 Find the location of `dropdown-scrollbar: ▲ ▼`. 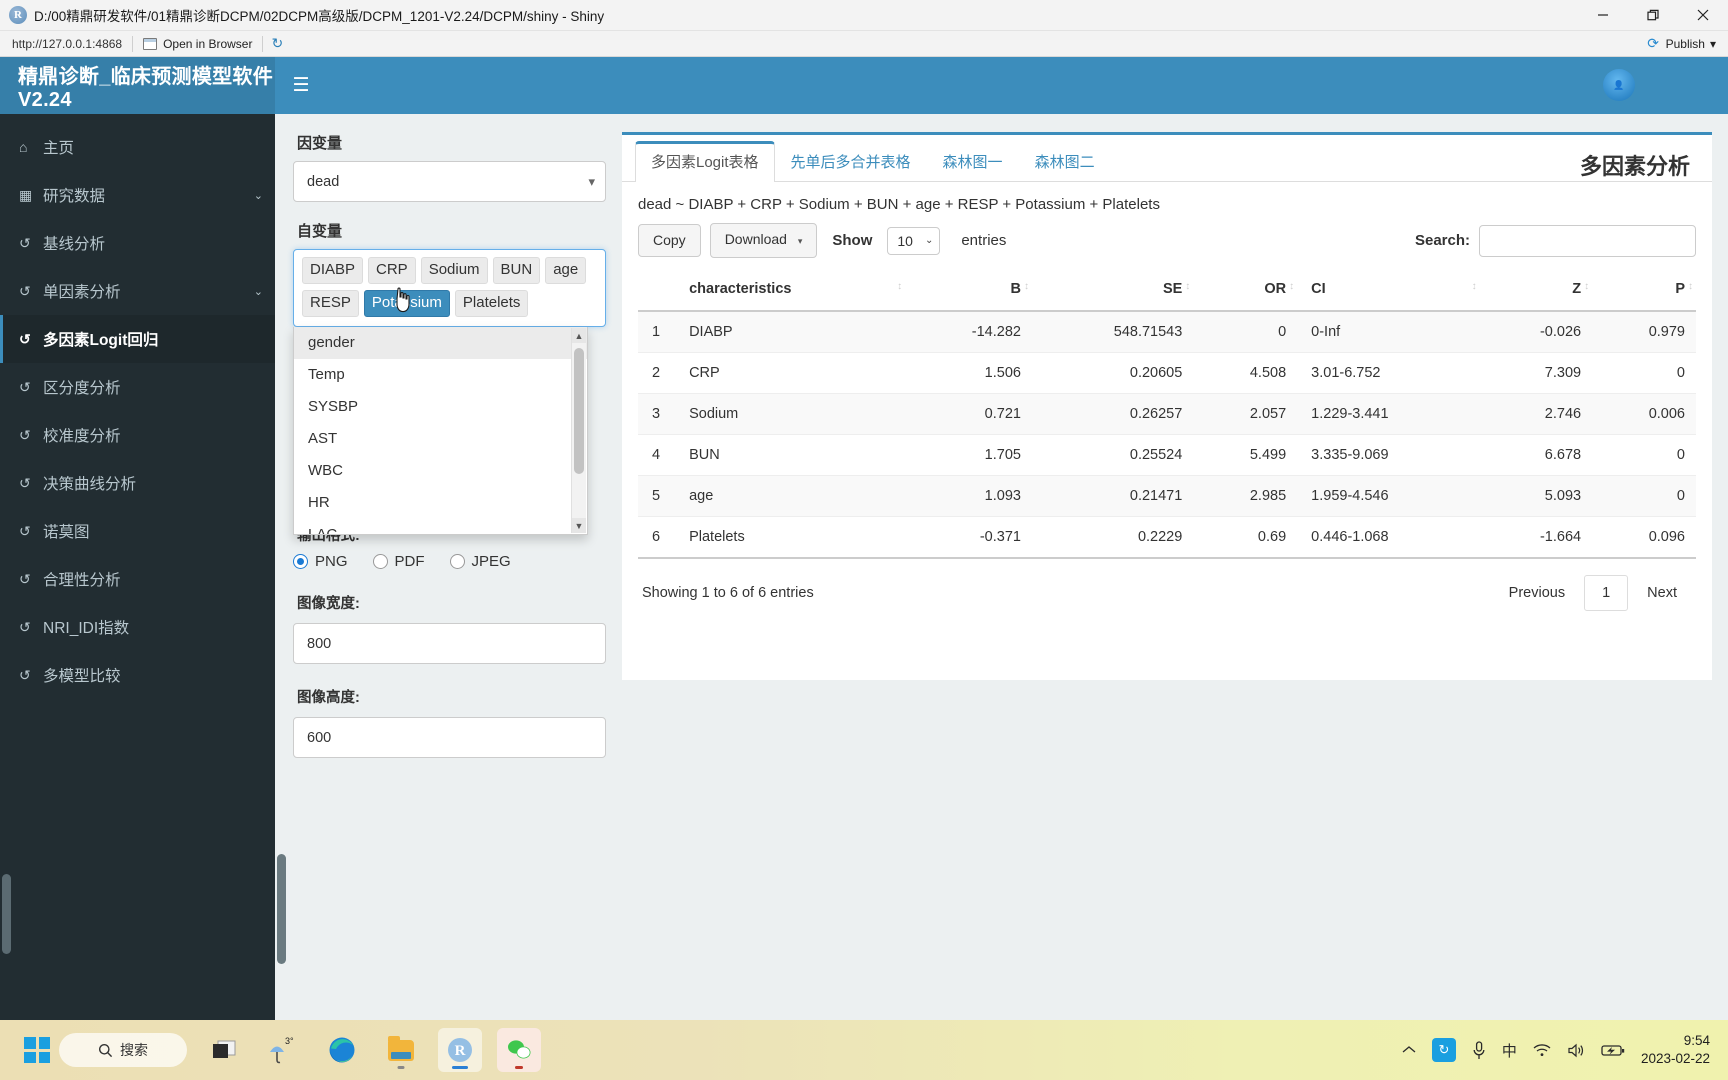

dropdown-scrollbar: ▲ ▼ is located at coordinates (578, 430).